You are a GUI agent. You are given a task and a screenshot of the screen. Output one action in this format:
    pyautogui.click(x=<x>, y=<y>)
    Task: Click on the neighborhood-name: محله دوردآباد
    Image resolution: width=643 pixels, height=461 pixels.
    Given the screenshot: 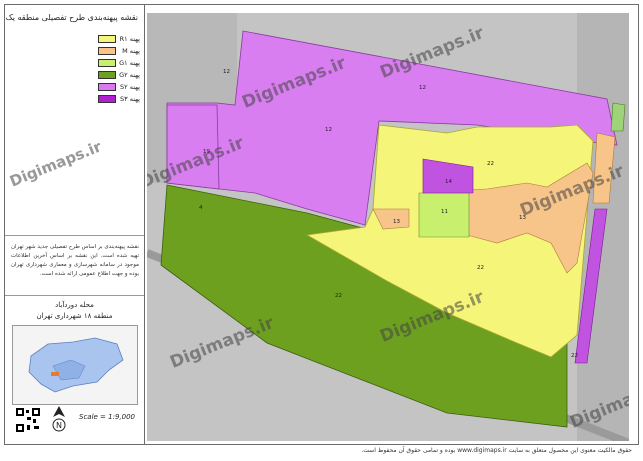 What is the action you would take?
    pyautogui.click(x=74, y=305)
    